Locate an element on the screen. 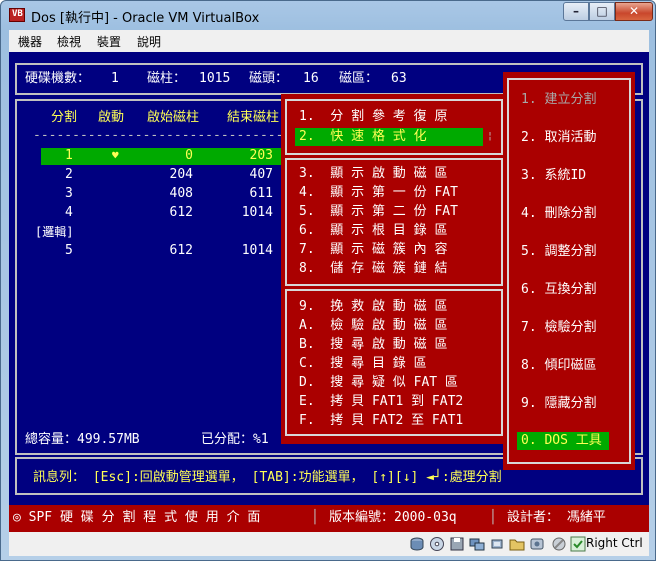 The image size is (656, 561). author-text: 設計者： 馮緒平 is located at coordinates (556, 517).